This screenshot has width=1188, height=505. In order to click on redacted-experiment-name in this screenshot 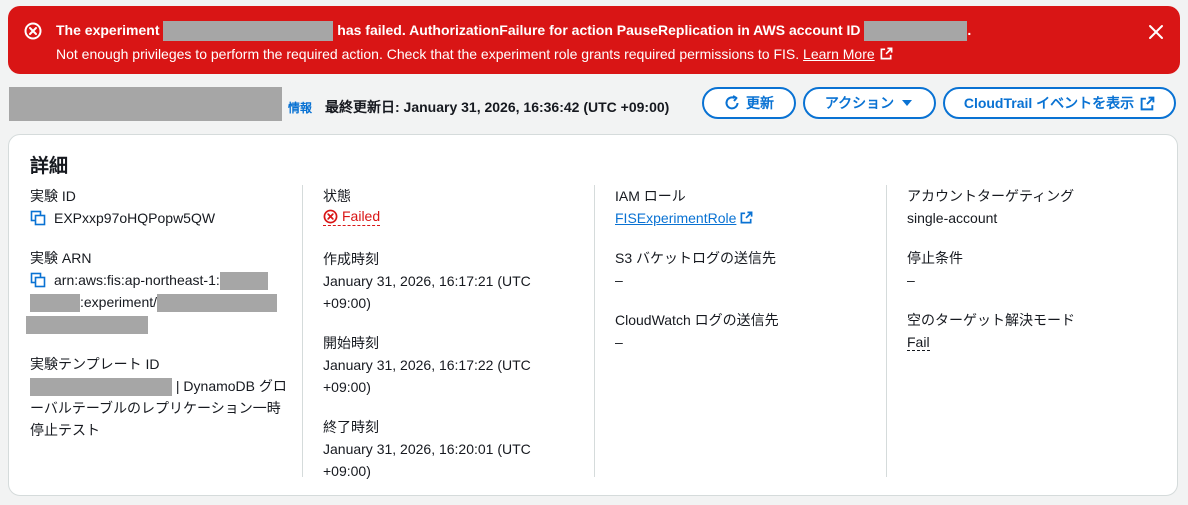, I will do `click(248, 31)`.